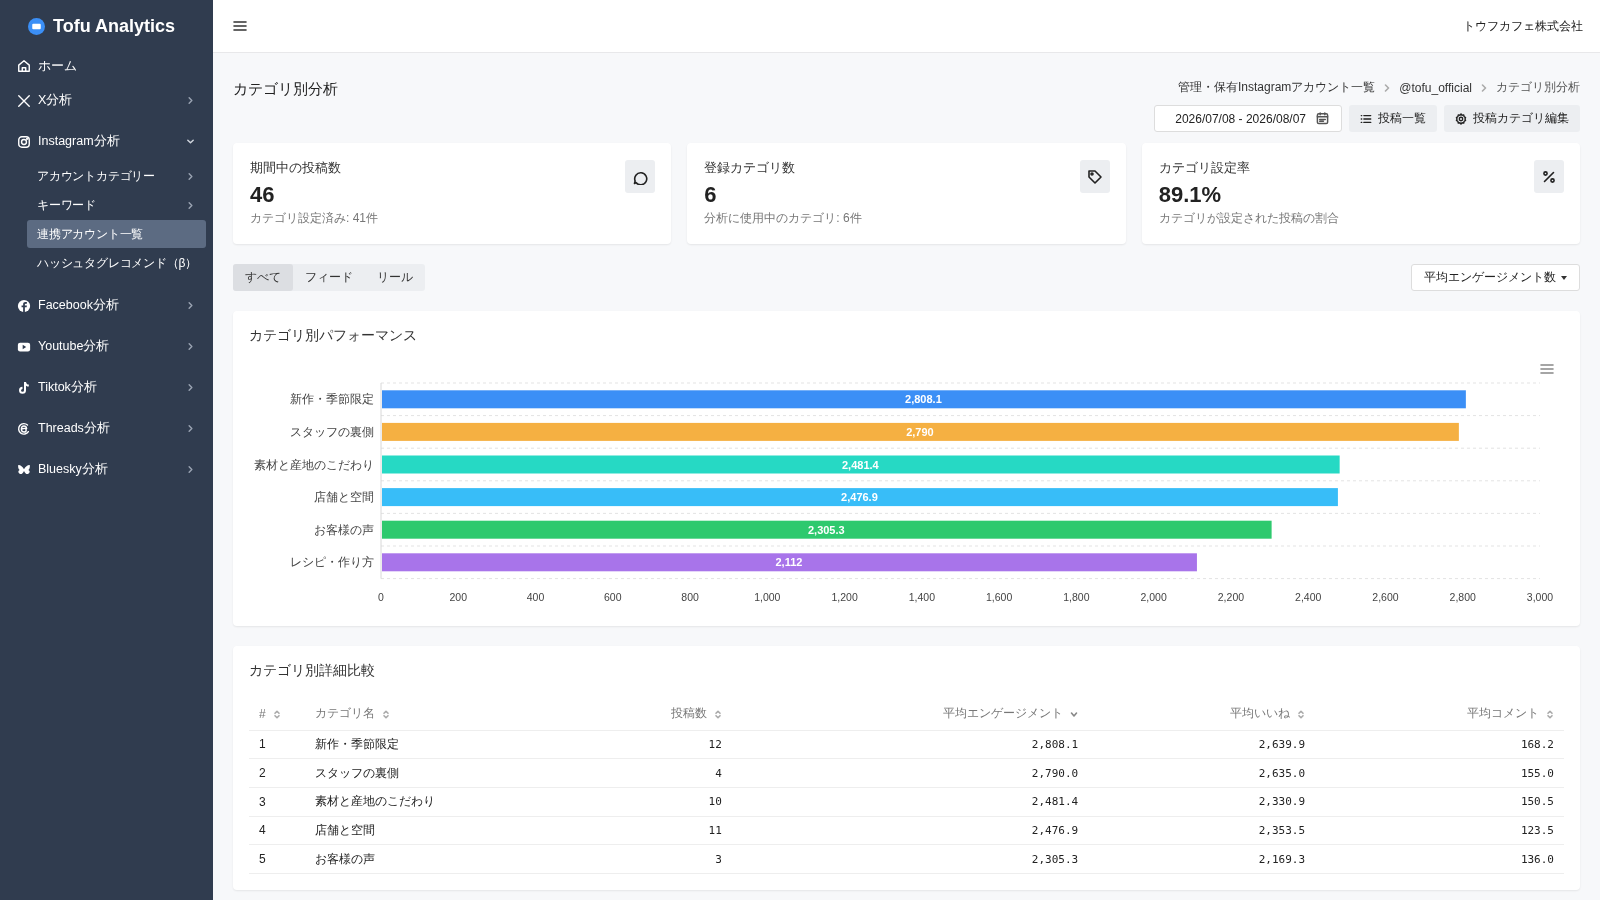 This screenshot has height=900, width=1600. I want to click on table-cell: 店舗と空間, so click(453, 830).